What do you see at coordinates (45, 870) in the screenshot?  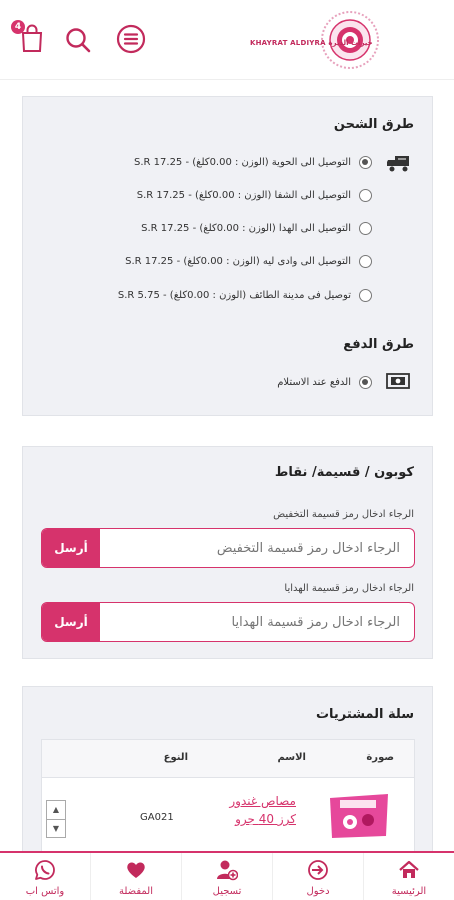 I see `whatsapp-icon` at bounding box center [45, 870].